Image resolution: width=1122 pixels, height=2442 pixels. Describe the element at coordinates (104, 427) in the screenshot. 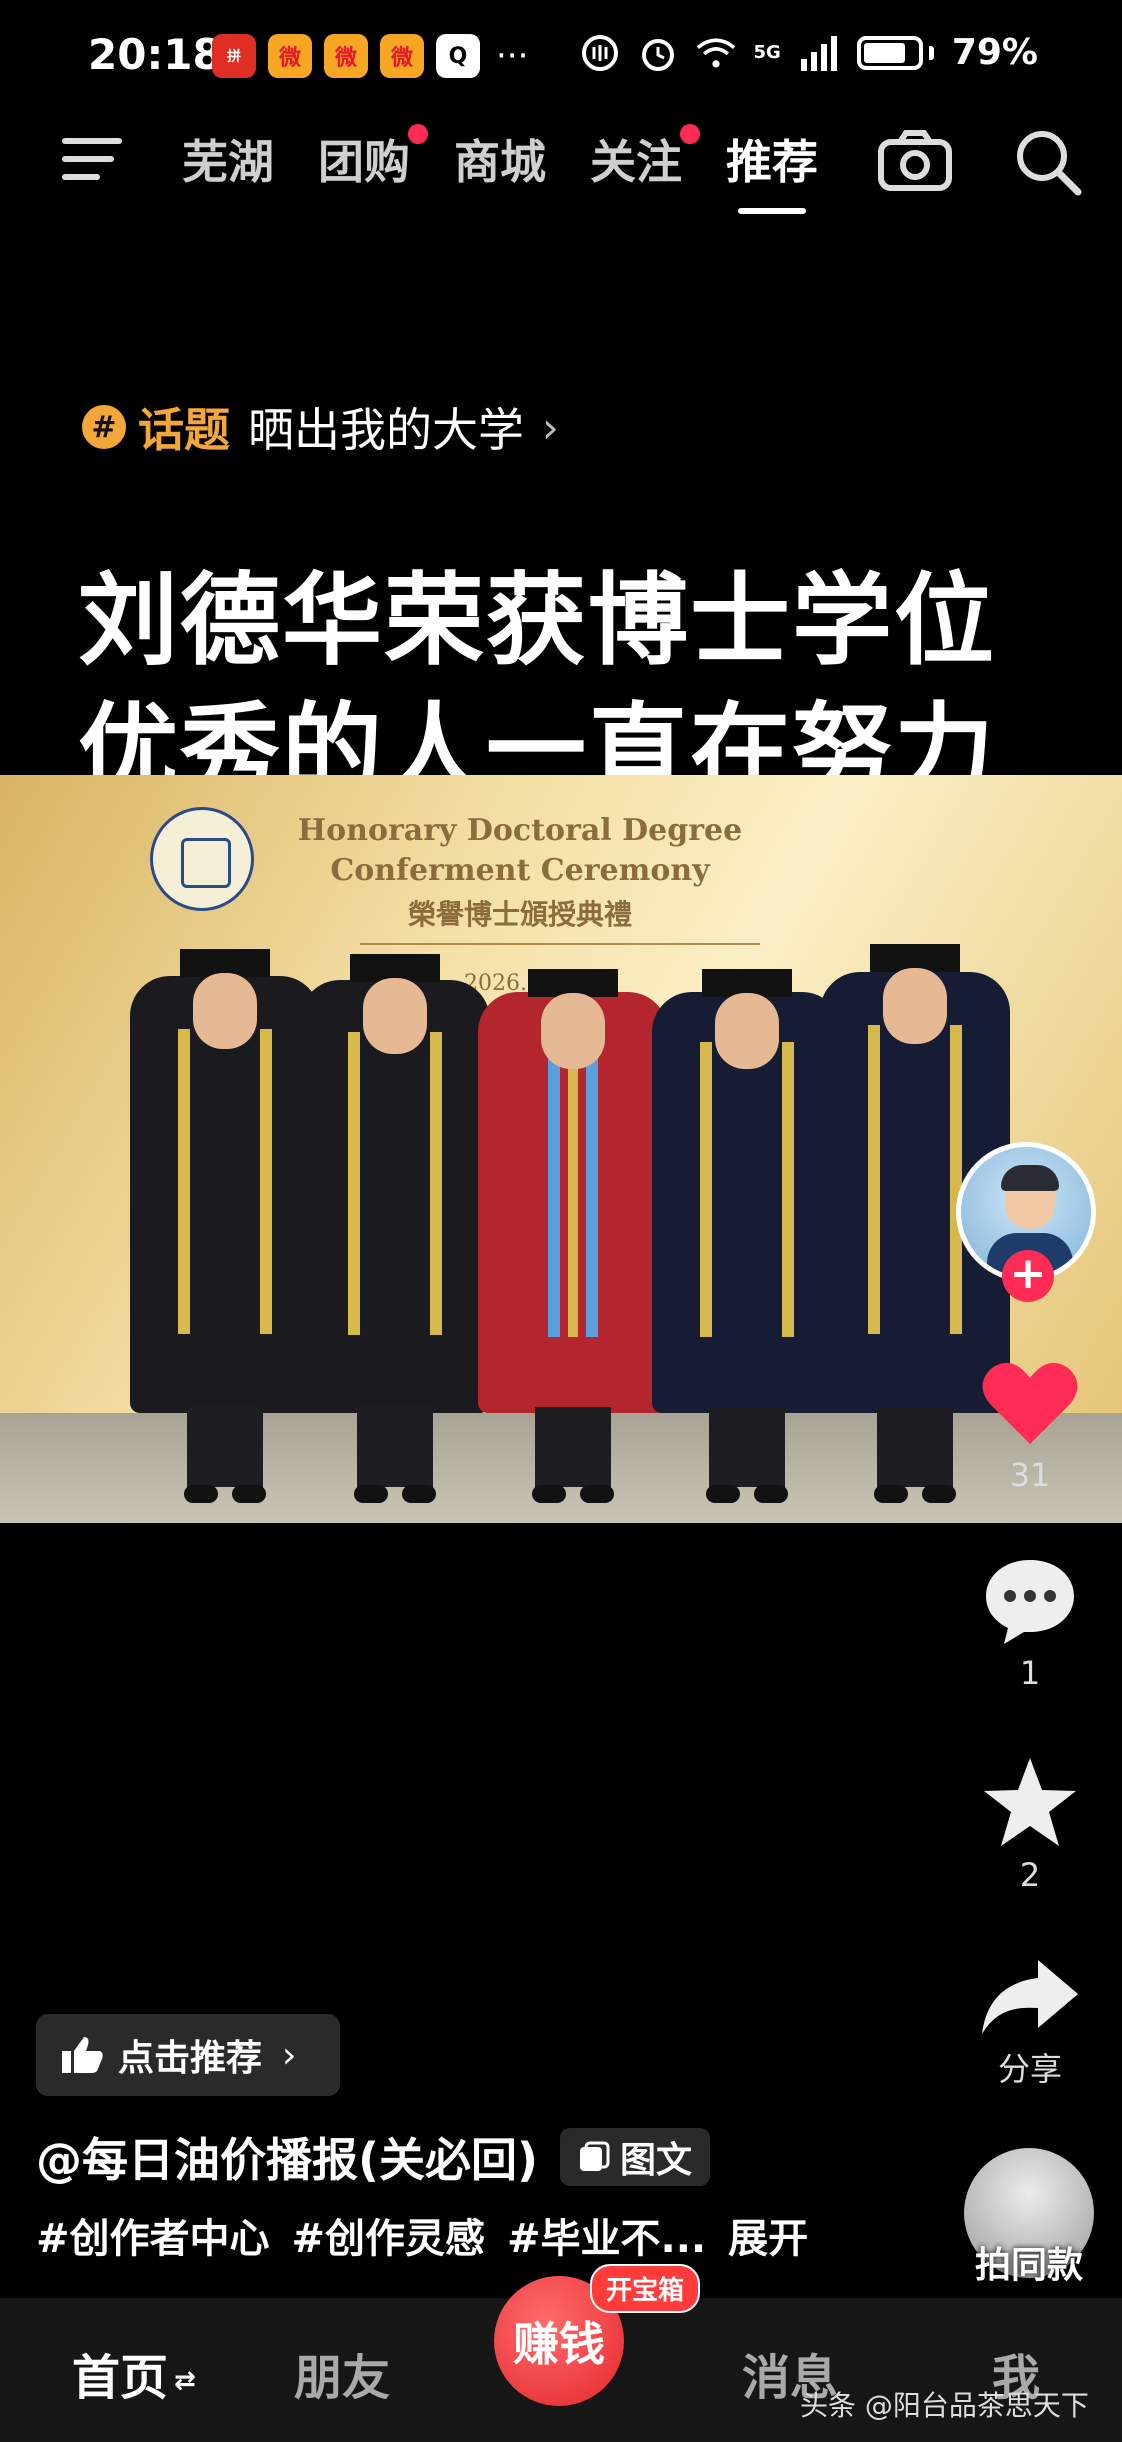

I see `hashtag-icon: #` at that location.